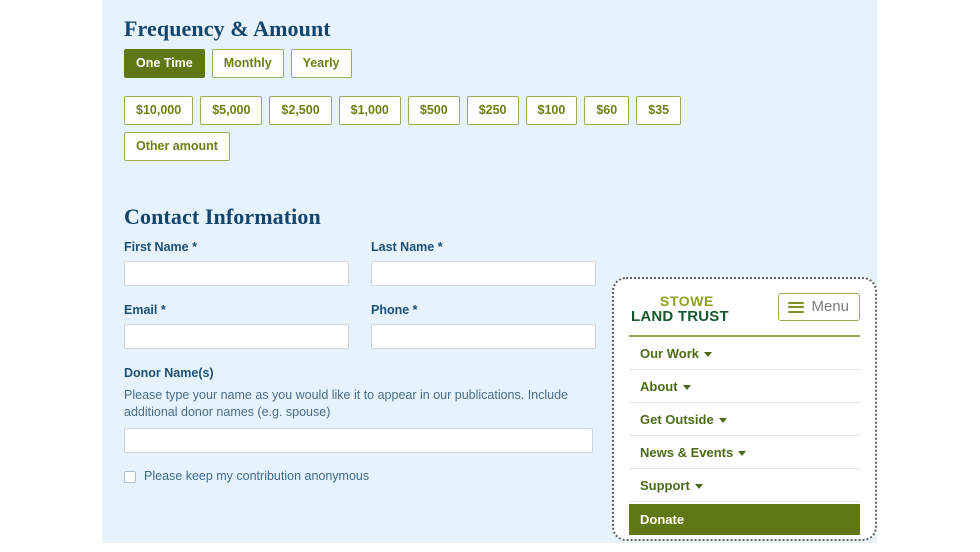 This screenshot has height=552, width=980. I want to click on phone-field: Phone *, so click(483, 326).